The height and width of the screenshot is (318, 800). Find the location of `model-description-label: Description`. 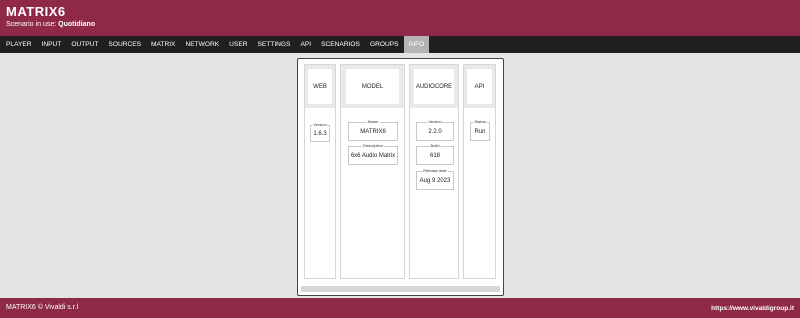

model-description-label: Description is located at coordinates (373, 145).